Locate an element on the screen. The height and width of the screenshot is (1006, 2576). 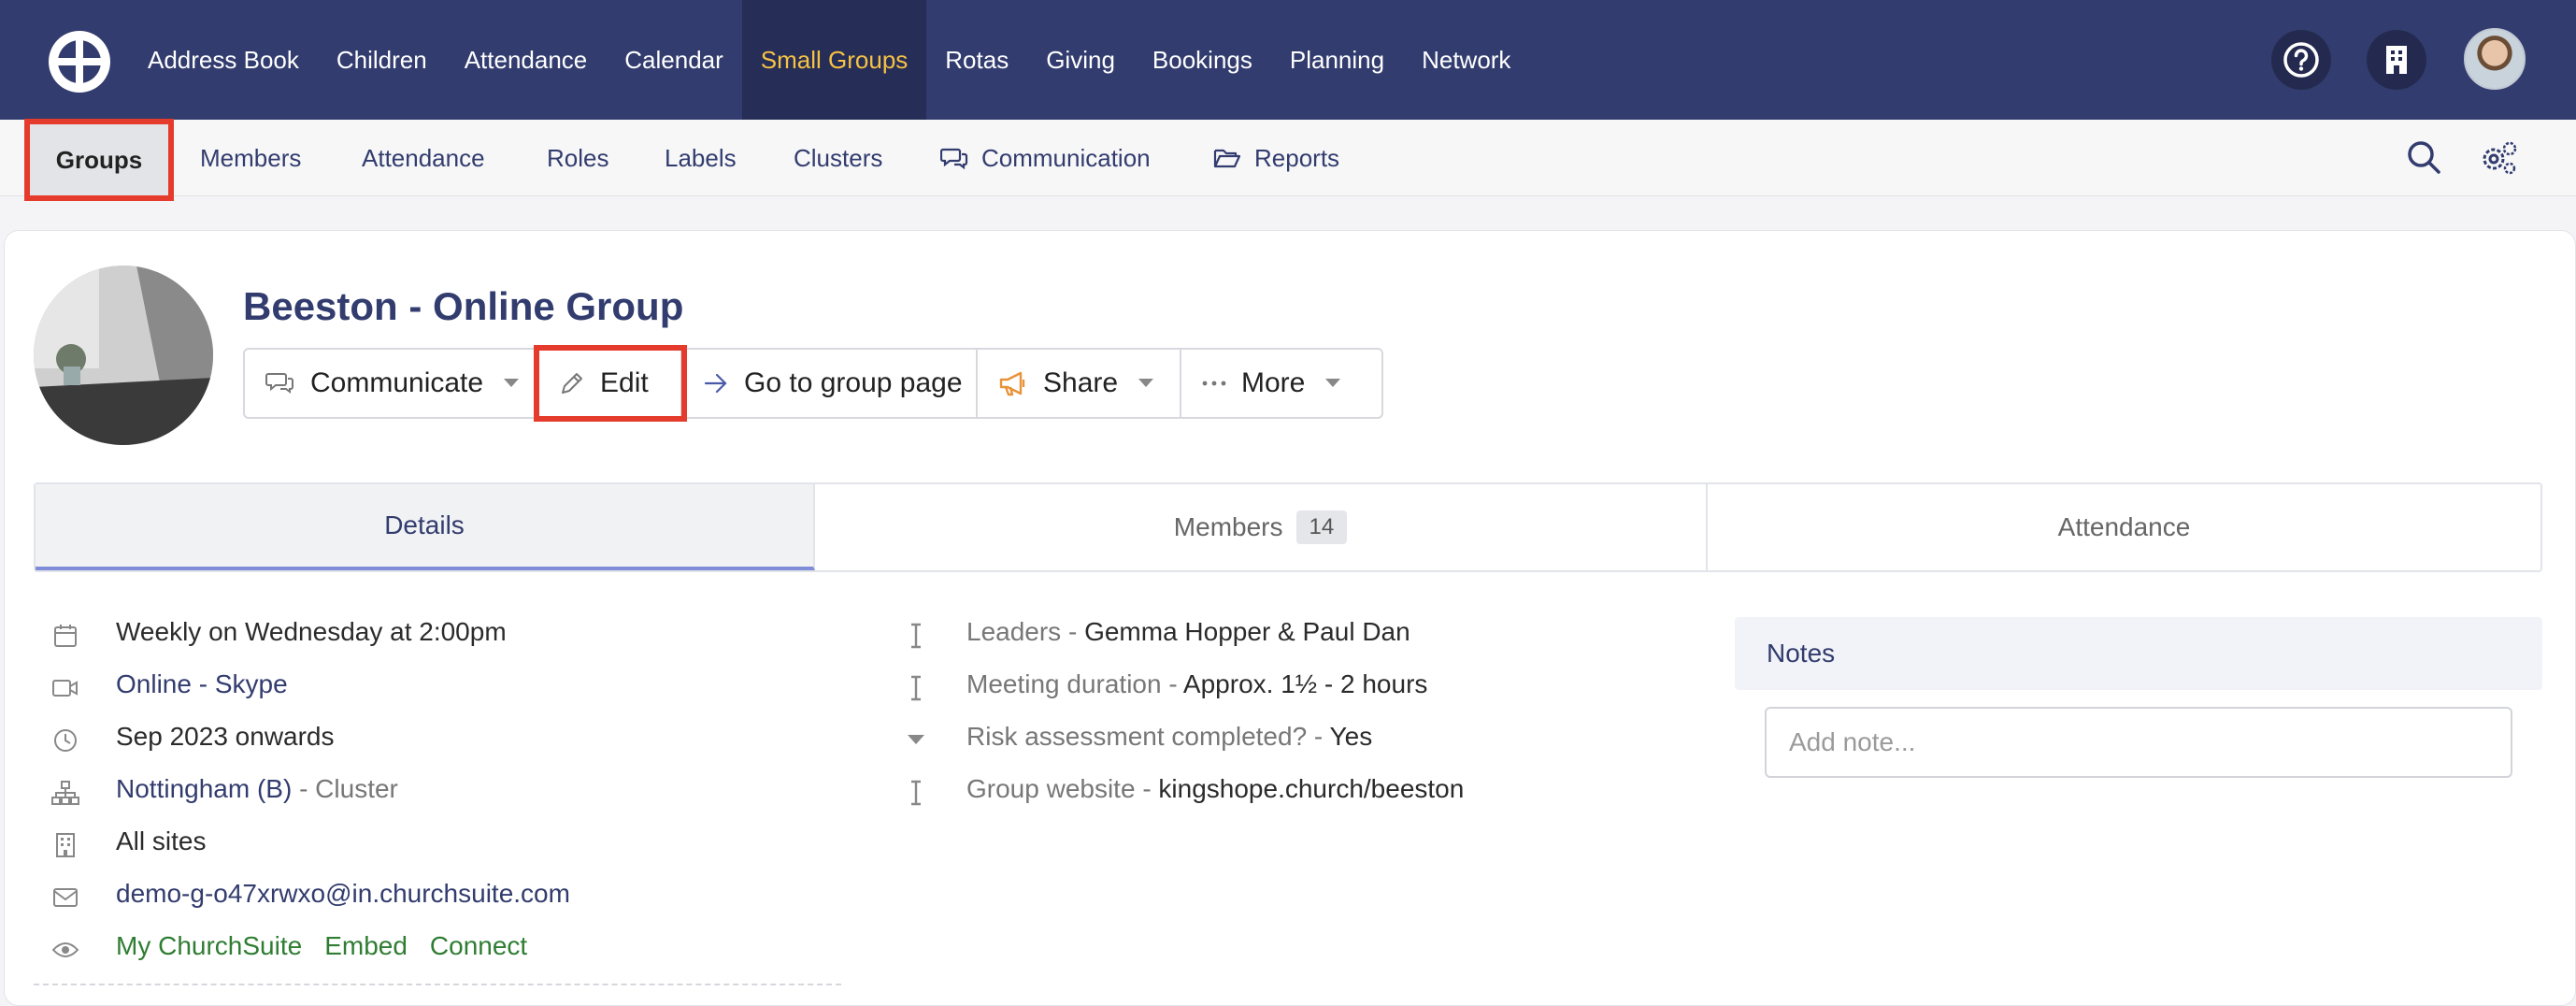
notes-header: Notes is located at coordinates (2138, 653).